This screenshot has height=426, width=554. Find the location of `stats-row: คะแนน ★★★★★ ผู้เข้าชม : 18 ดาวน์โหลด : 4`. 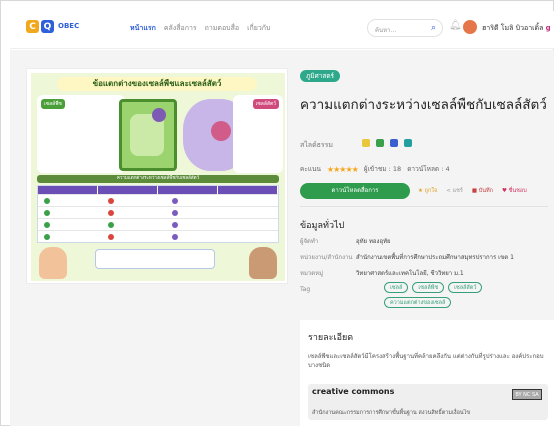

stats-row: คะแนน ★★★★★ ผู้เข้าชม : 18 ดาวน์โหลด : 4 is located at coordinates (375, 169).